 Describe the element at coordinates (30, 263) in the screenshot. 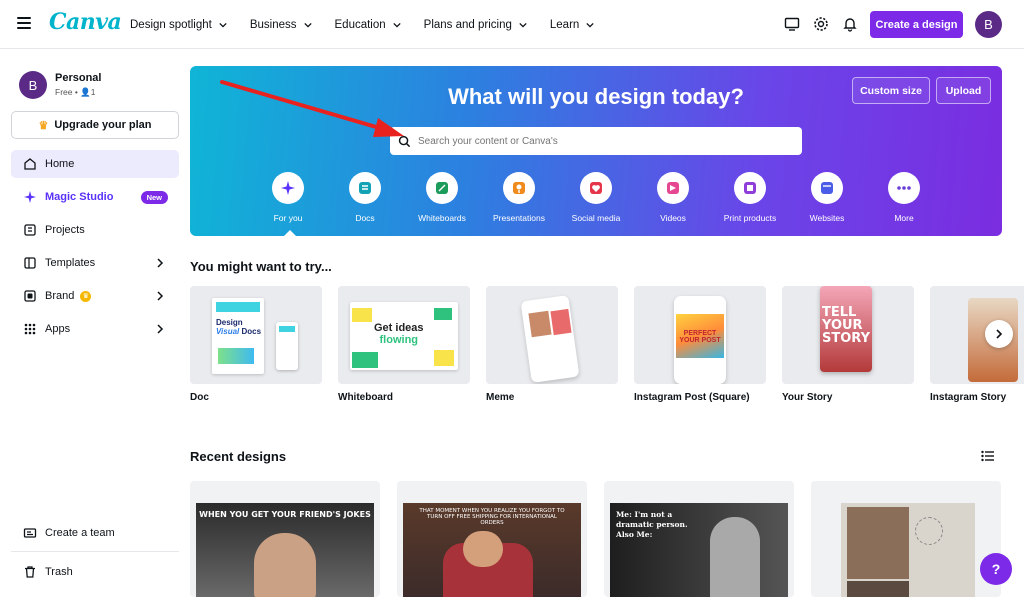

I see `templates-icon` at that location.